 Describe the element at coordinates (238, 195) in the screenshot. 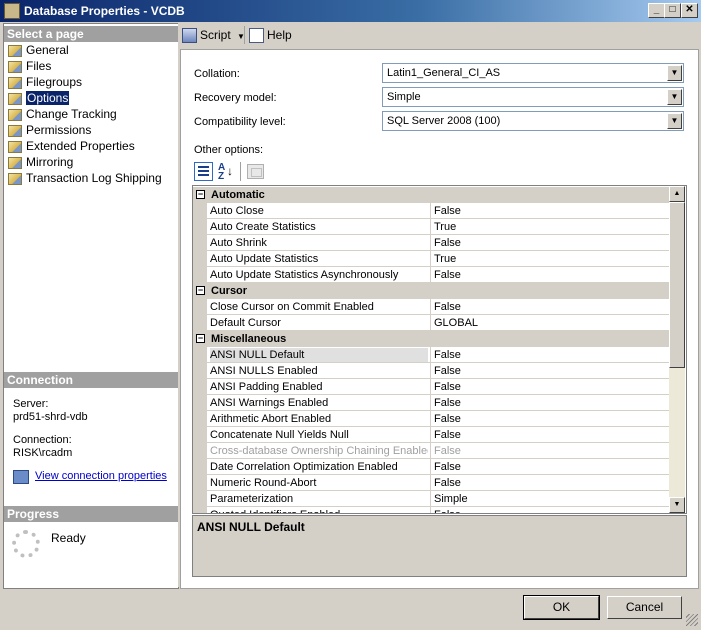

I see `category-name: Automatic` at that location.